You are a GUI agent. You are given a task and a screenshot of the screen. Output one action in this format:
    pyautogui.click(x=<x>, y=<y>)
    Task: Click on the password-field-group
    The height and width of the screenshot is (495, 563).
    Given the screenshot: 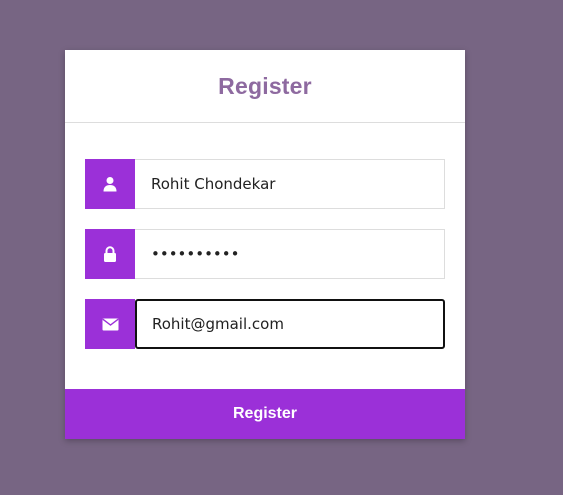 What is the action you would take?
    pyautogui.click(x=265, y=254)
    